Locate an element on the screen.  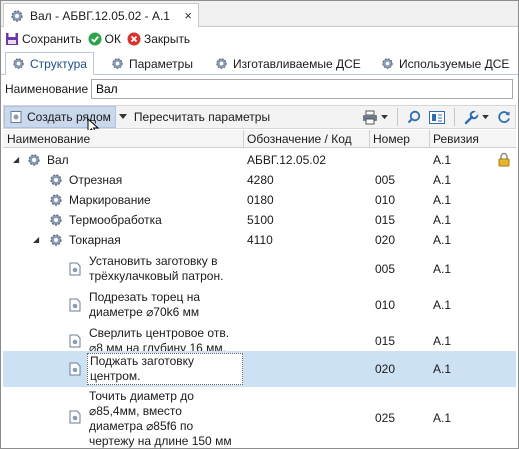
row-designation: 5100 is located at coordinates (260, 220).